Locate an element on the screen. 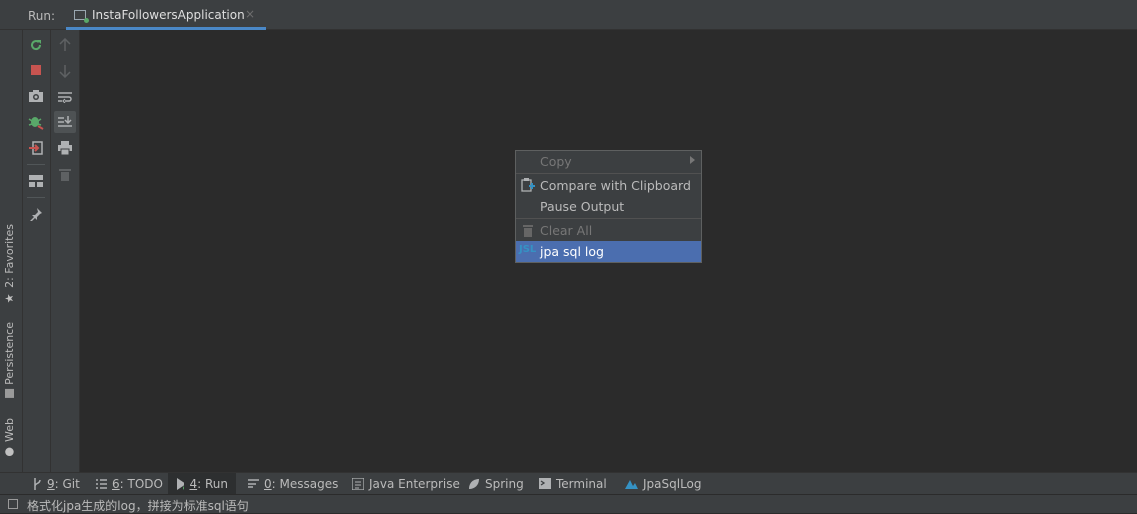 The height and width of the screenshot is (514, 1137). layout-button is located at coordinates (36, 181).